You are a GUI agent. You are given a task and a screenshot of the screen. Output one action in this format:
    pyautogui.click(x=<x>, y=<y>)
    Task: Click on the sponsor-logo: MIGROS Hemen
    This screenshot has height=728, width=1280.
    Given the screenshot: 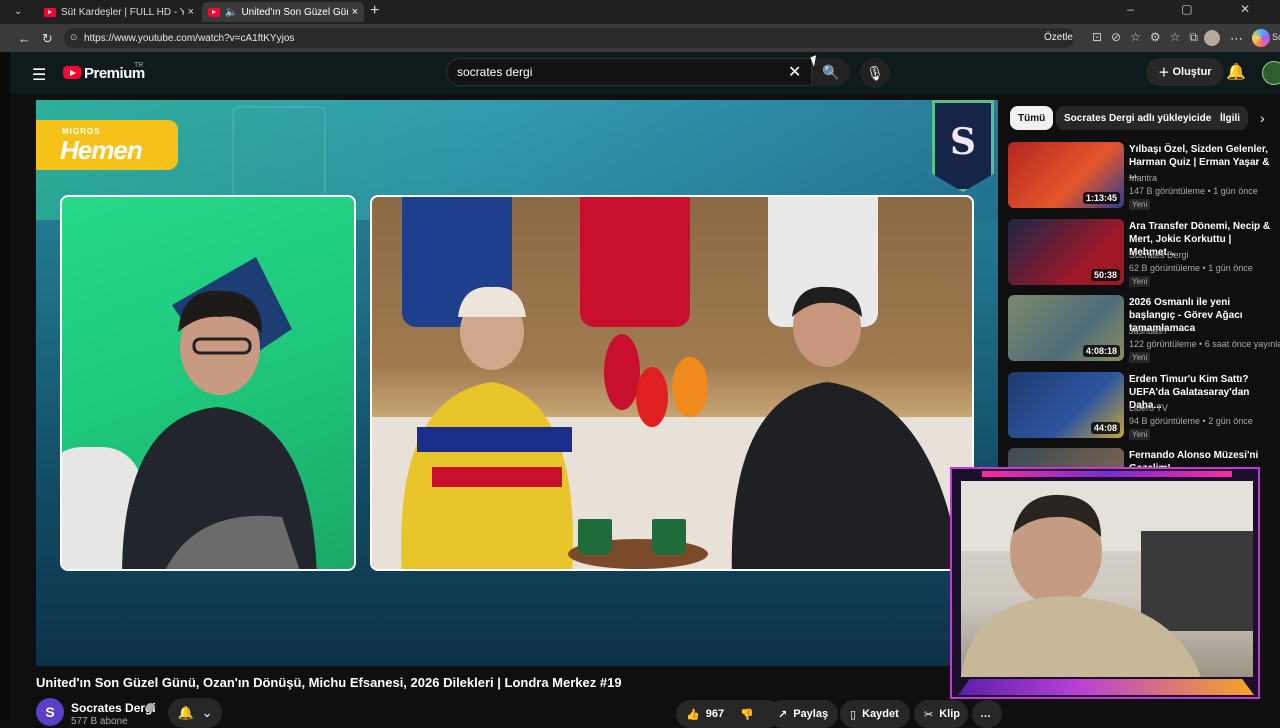 What is the action you would take?
    pyautogui.click(x=107, y=145)
    